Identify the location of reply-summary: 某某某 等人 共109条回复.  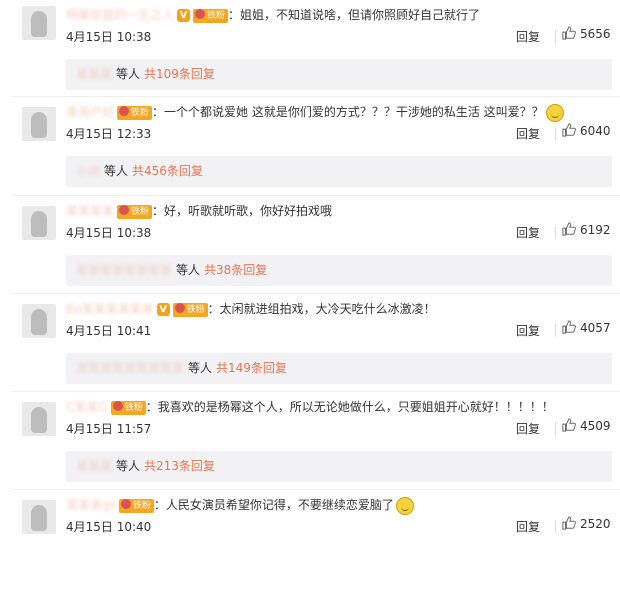
(339, 74).